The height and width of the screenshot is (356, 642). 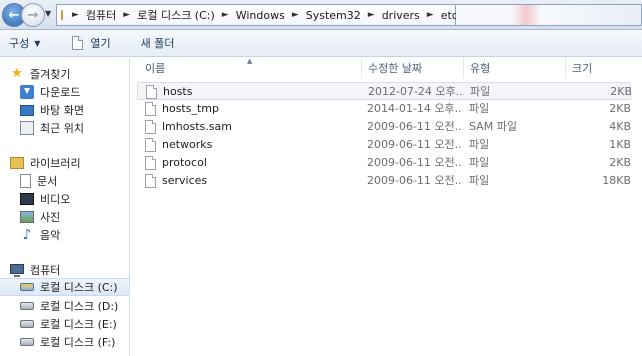 I want to click on new-folder-button: 새 폴더, so click(x=158, y=43).